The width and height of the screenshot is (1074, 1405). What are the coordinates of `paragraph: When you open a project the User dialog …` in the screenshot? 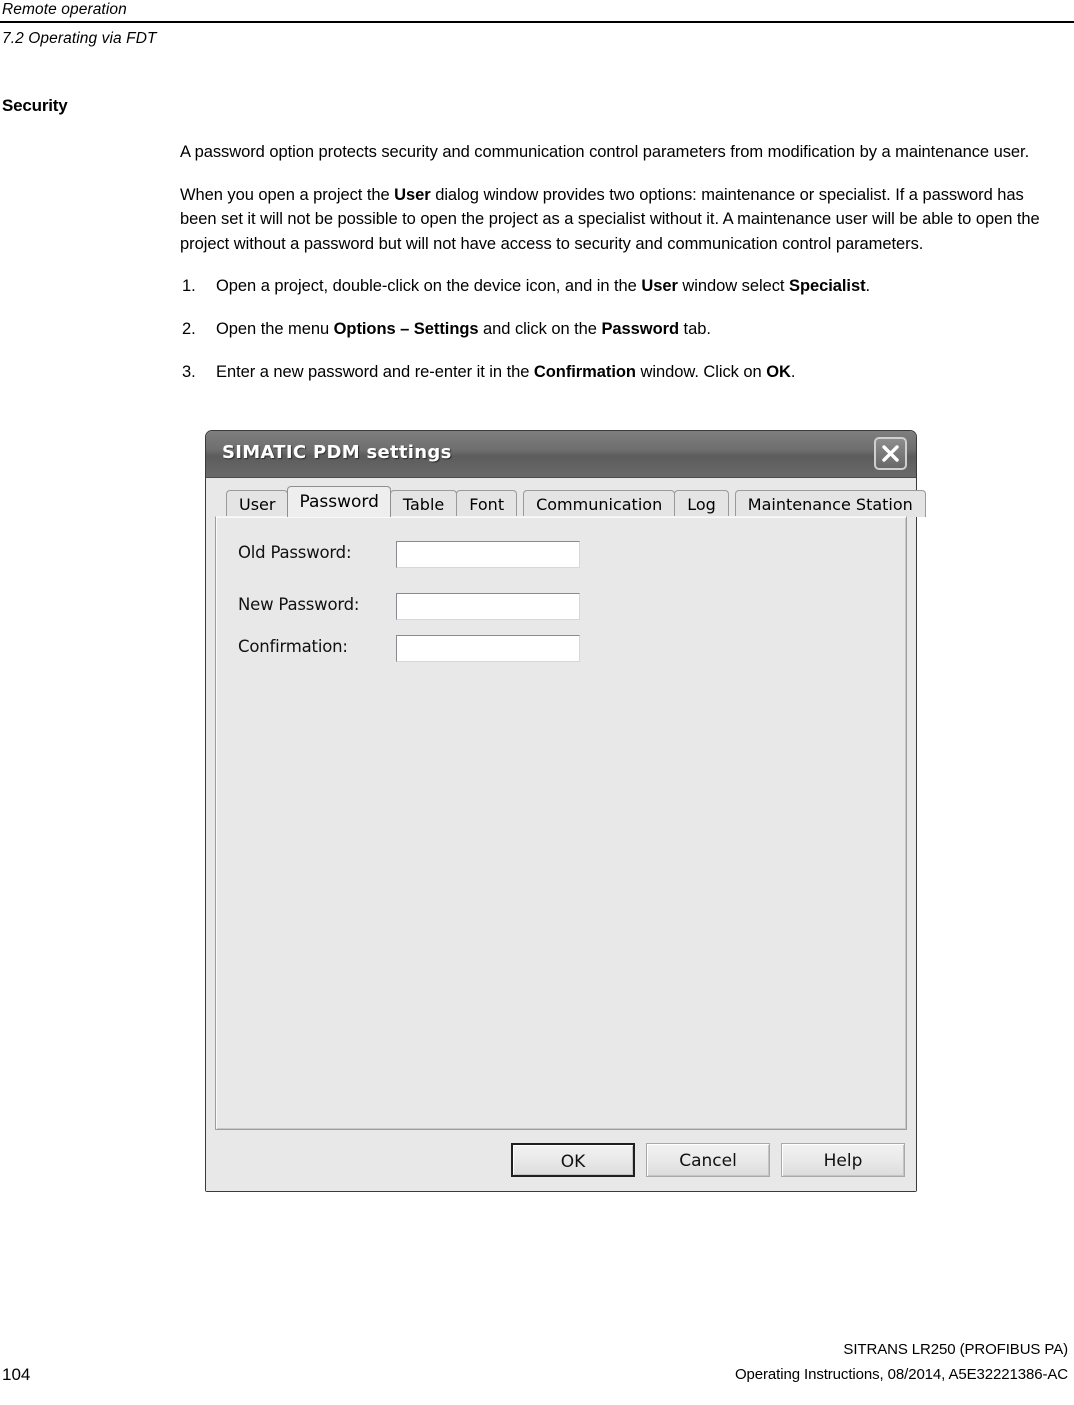 It's located at (618, 220).